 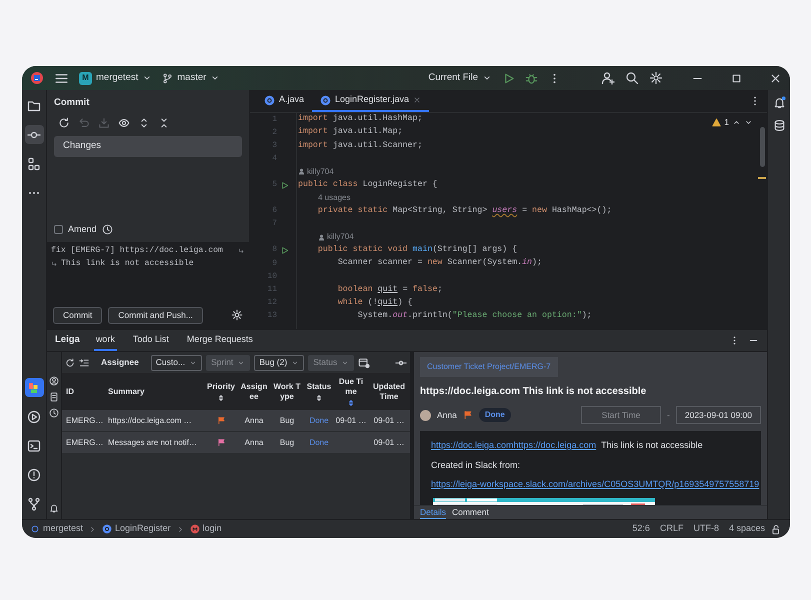 What do you see at coordinates (371, 101) in the screenshot?
I see `editor-tab: LoginRegister.java` at bounding box center [371, 101].